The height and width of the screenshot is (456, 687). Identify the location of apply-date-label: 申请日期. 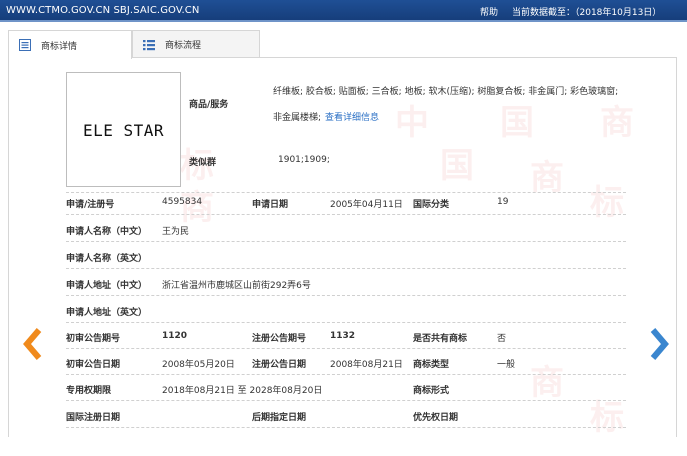
(270, 205).